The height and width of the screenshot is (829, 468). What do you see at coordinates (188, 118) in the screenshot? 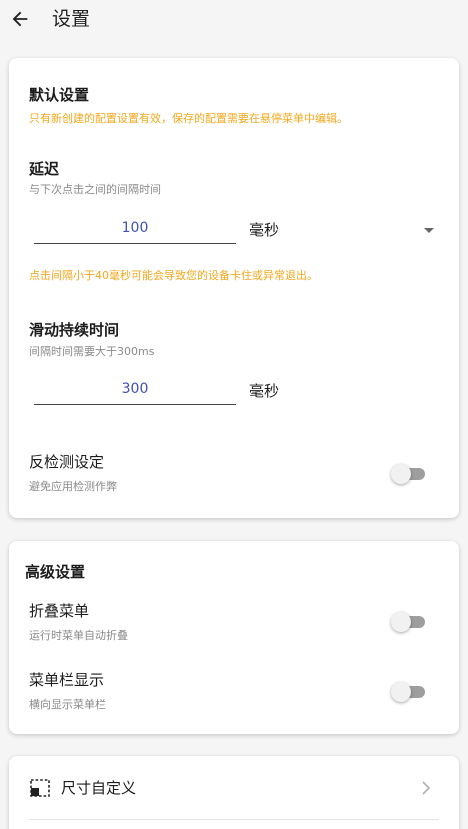
I see `default-settings-notice: 只有新创建的配置设置有效，保存的配置需要在悬停菜单中编辑。` at bounding box center [188, 118].